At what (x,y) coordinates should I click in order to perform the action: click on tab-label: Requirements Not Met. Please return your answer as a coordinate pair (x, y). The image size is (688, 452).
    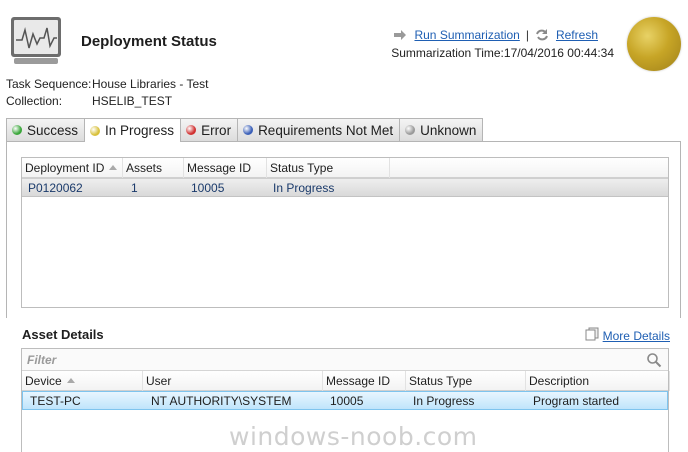
    Looking at the image, I should click on (326, 130).